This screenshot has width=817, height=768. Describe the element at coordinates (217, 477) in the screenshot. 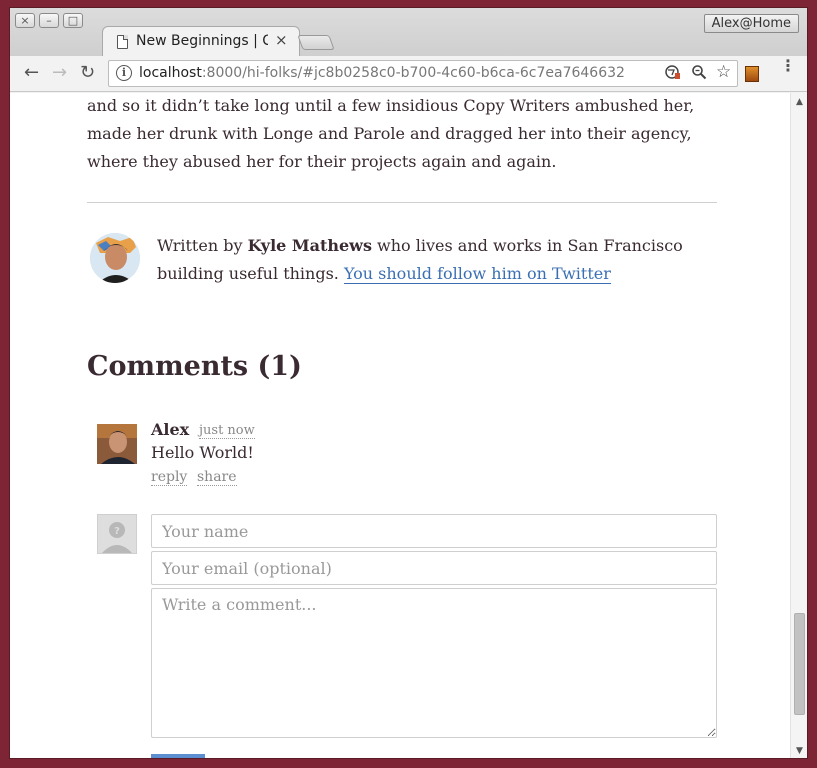

I see `share-link: share` at that location.